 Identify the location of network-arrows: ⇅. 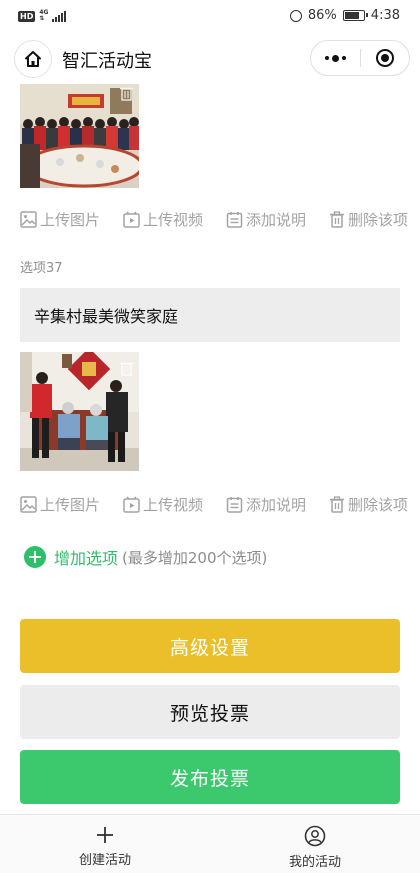
(42, 18).